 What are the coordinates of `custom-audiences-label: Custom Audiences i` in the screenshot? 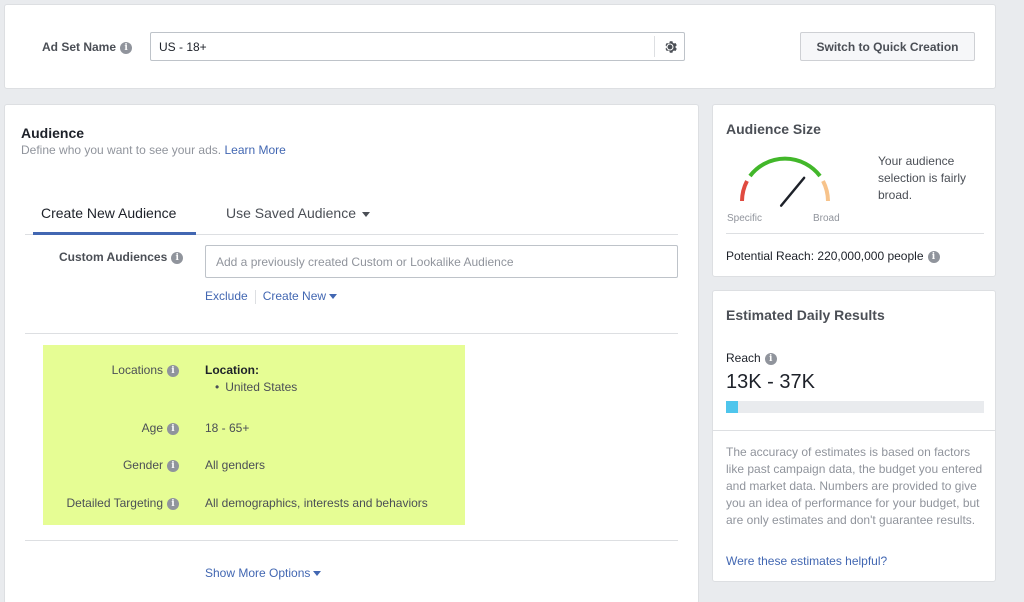 It's located at (121, 257).